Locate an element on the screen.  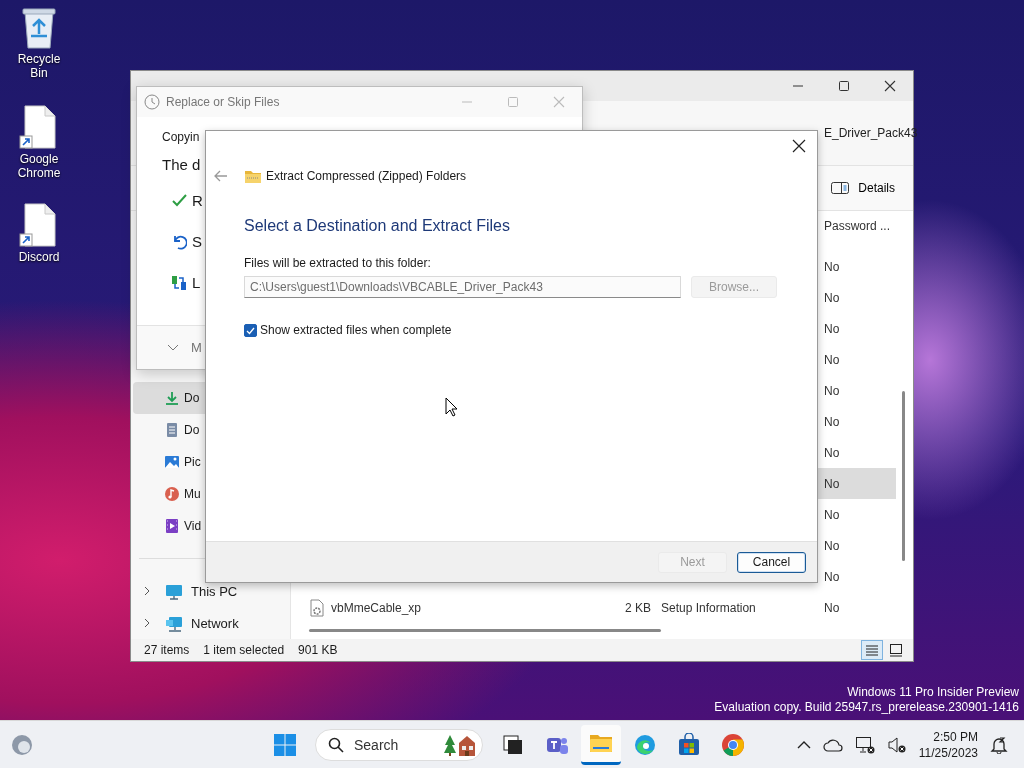
recycle-bin-icon is located at coordinates (39, 28).